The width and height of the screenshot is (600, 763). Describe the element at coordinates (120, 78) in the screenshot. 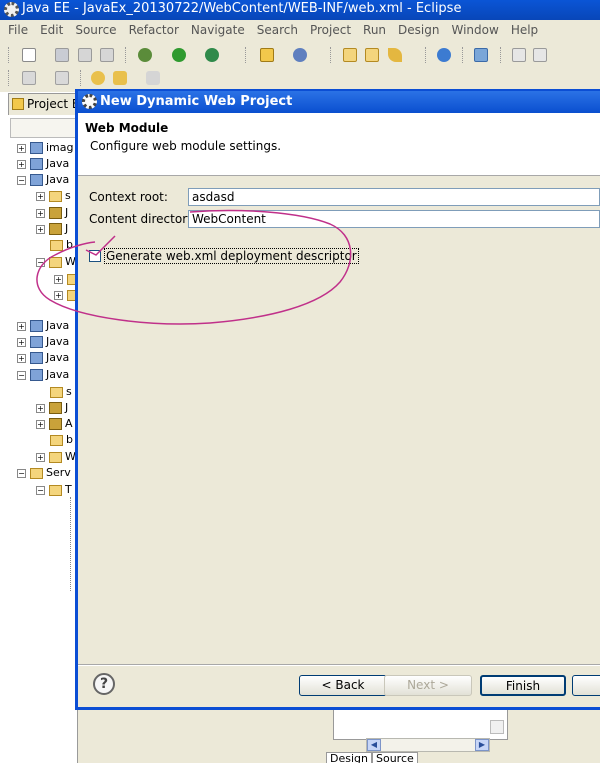

I see `back-arrow-icon` at that location.